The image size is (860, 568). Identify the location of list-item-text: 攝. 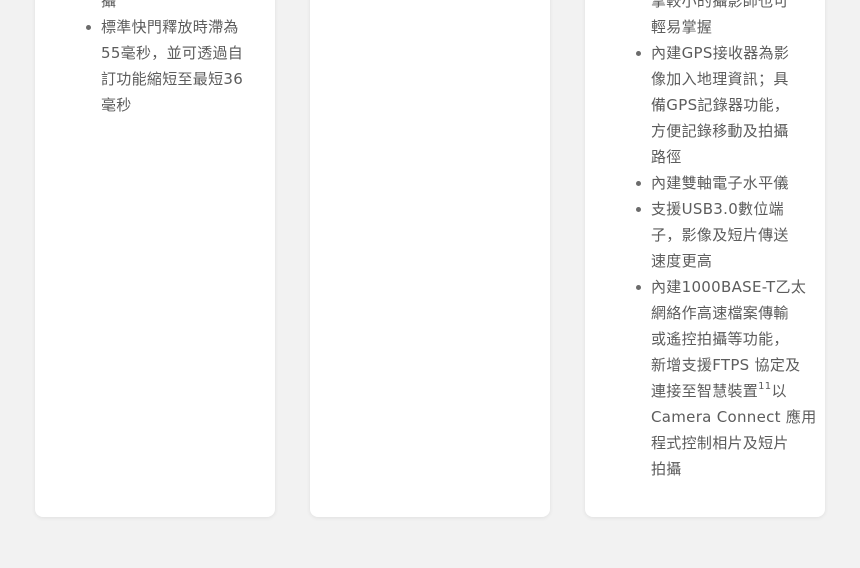
(109, 5).